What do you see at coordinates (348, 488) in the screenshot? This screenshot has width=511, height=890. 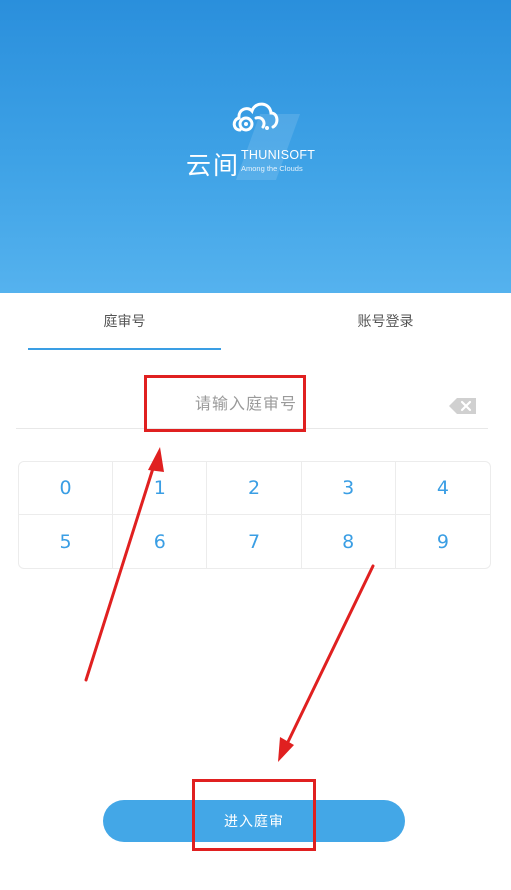 I see `keypad-key-3: 3` at bounding box center [348, 488].